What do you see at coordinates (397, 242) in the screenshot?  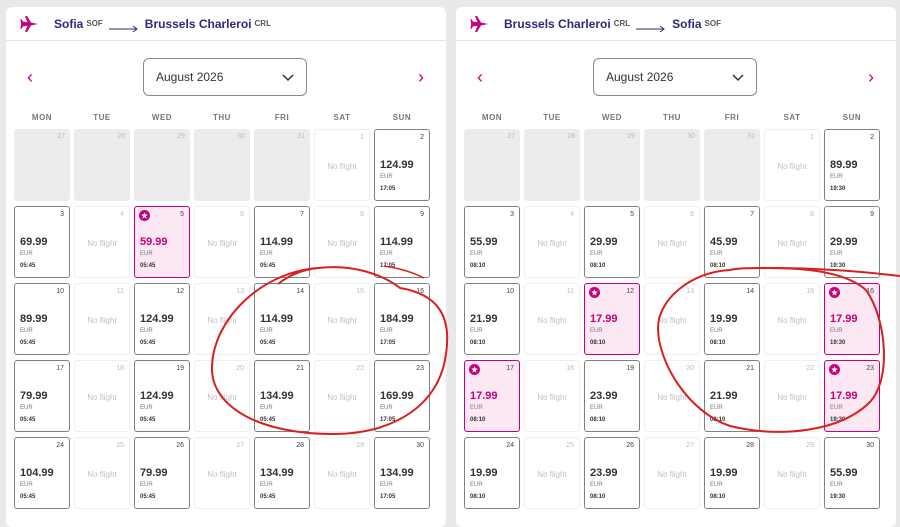 I see `fare-price: 114.99` at bounding box center [397, 242].